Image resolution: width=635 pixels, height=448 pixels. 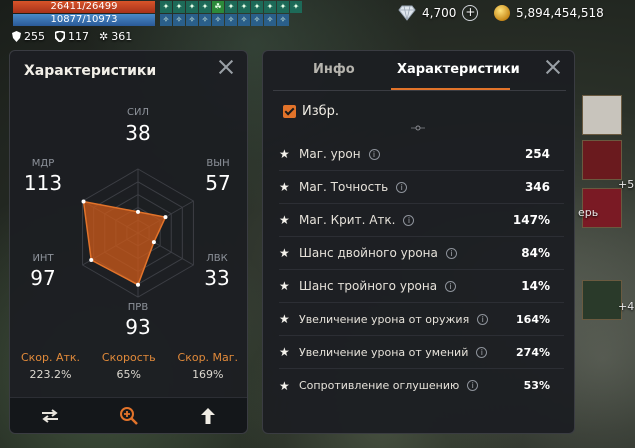 What do you see at coordinates (208, 416) in the screenshot?
I see `upload-button` at bounding box center [208, 416].